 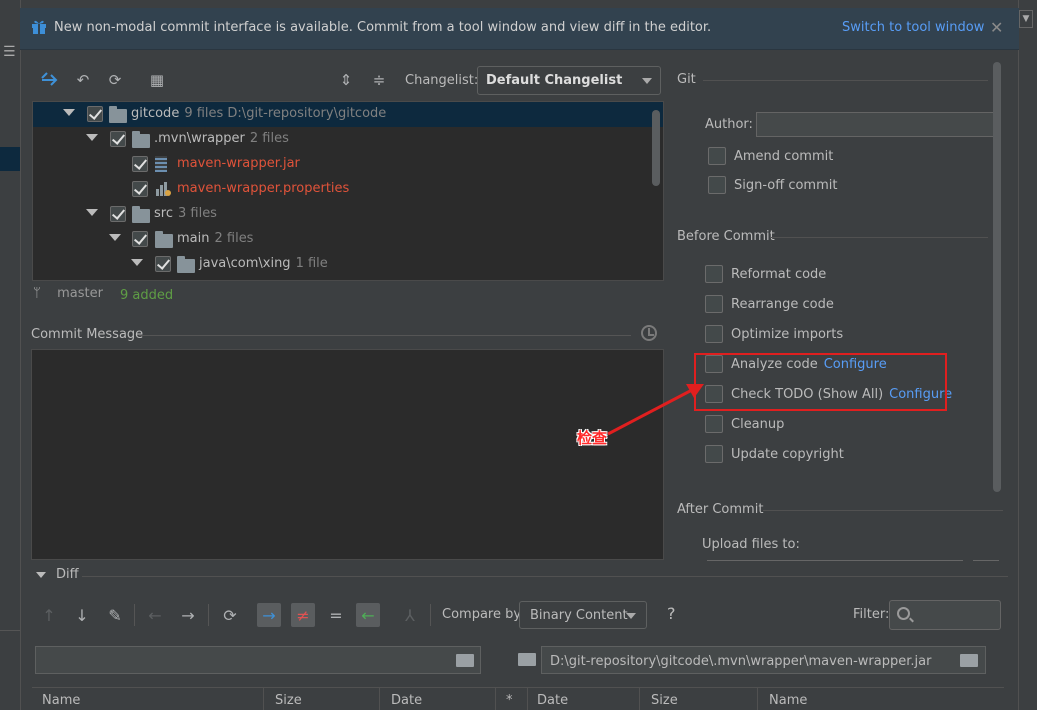 What do you see at coordinates (80, 293) in the screenshot?
I see `branch-name: master` at bounding box center [80, 293].